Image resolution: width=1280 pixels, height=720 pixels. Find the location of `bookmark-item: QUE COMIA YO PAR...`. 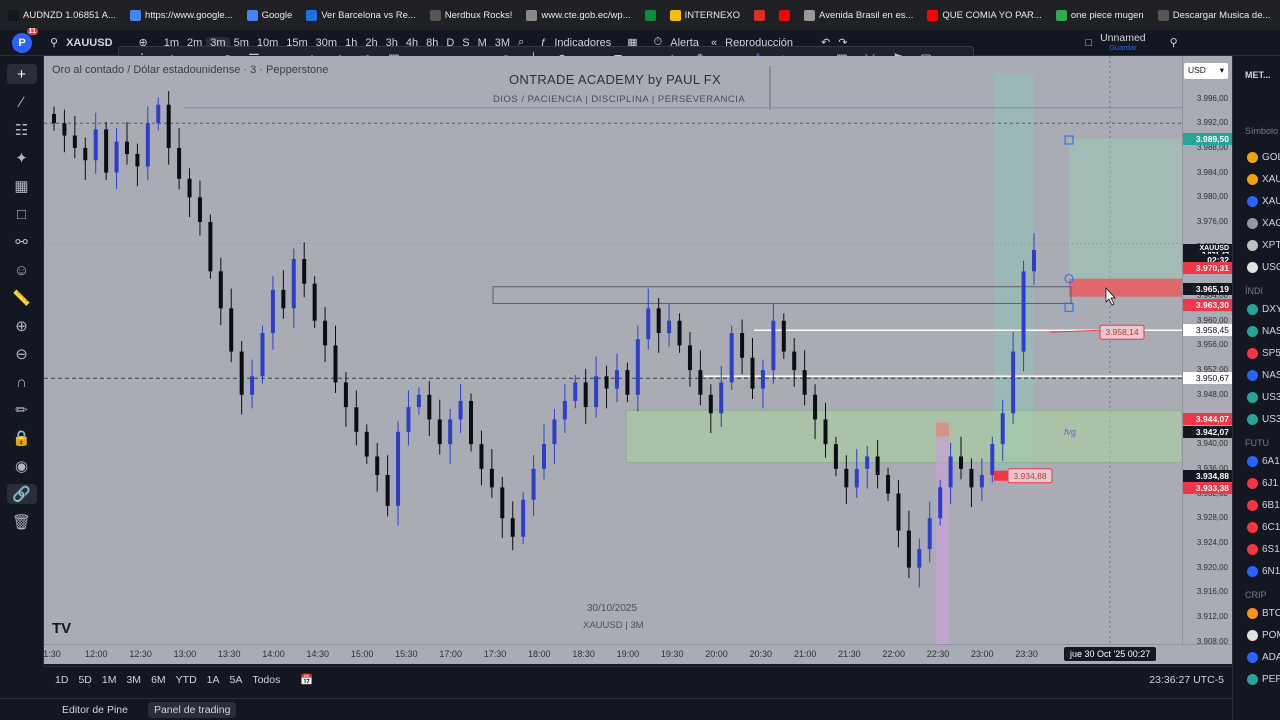

bookmark-item: QUE COMIA YO PAR... is located at coordinates (984, 15).